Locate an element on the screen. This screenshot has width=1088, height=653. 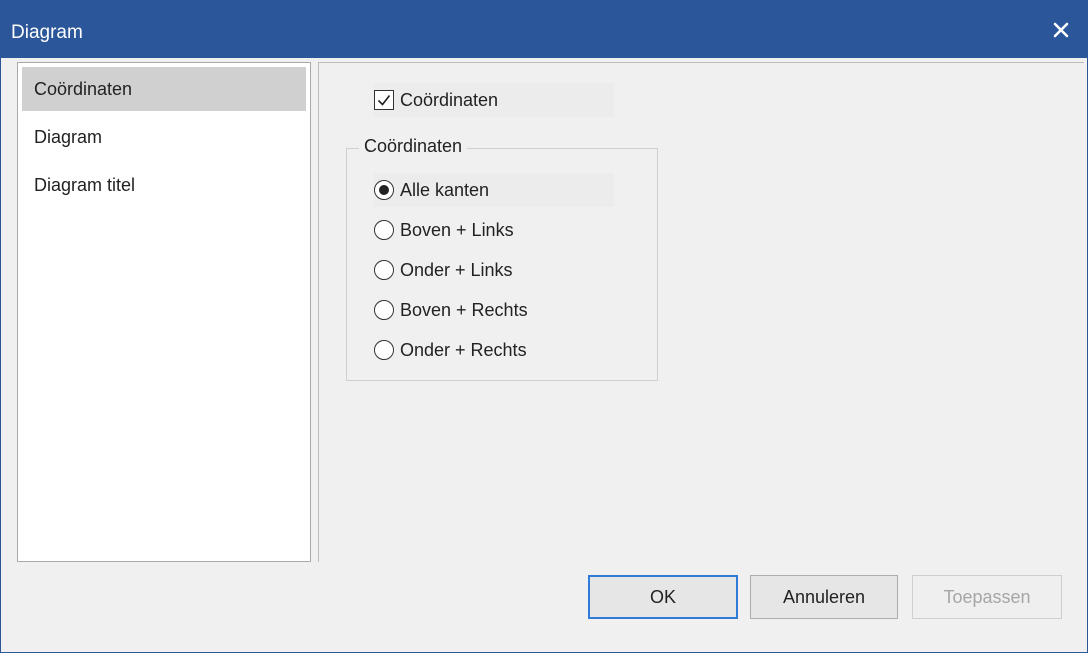
coordinaten-checkbox is located at coordinates (384, 100).